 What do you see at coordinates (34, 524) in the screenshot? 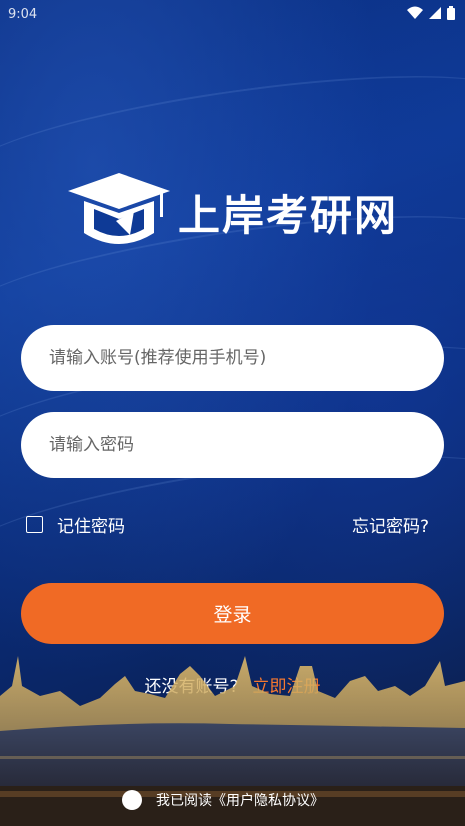
I see `remember-checkbox` at bounding box center [34, 524].